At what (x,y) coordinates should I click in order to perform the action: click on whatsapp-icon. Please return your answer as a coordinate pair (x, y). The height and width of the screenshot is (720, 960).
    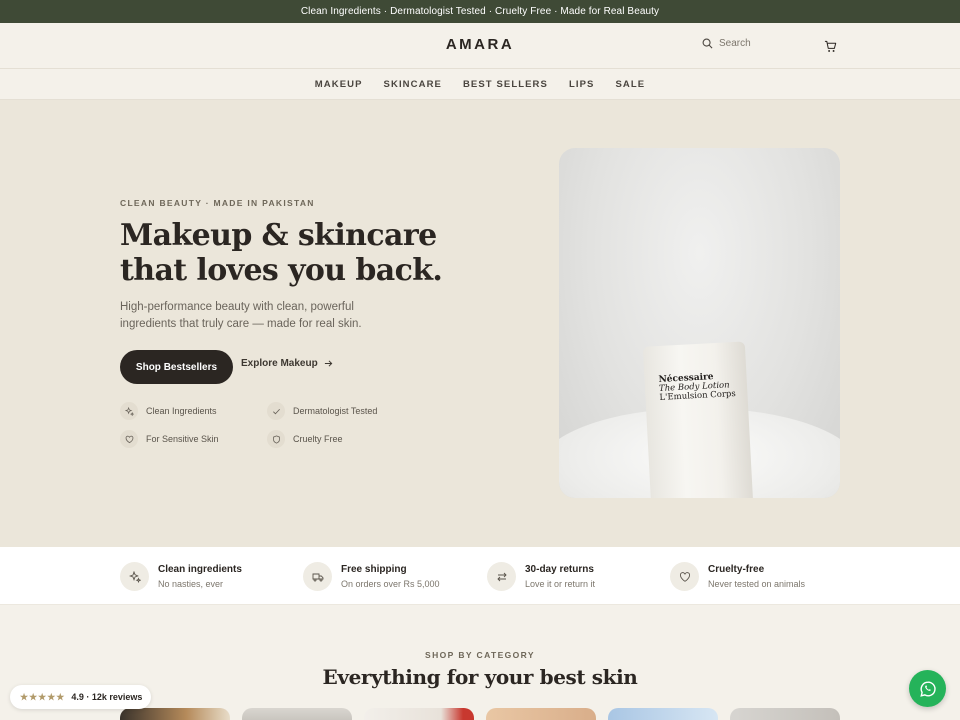
    Looking at the image, I should click on (927, 688).